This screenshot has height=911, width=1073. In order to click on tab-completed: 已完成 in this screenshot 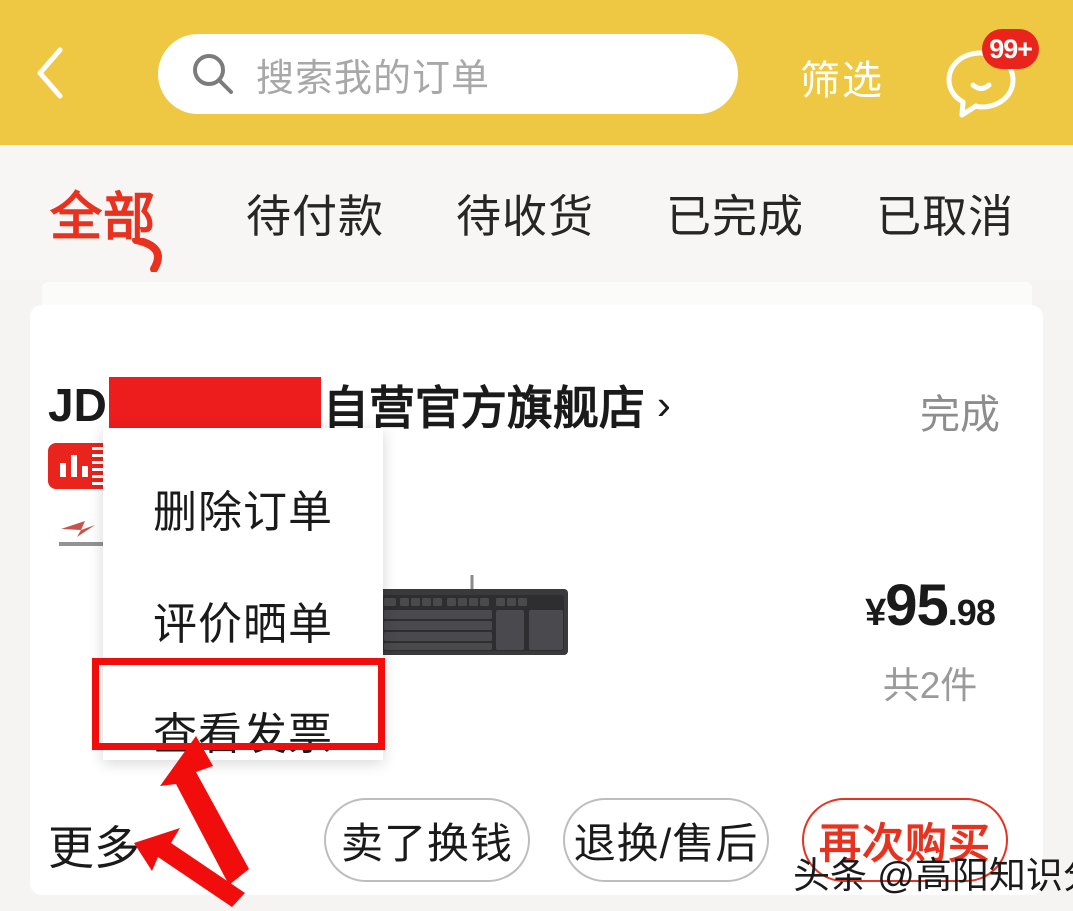, I will do `click(735, 212)`.